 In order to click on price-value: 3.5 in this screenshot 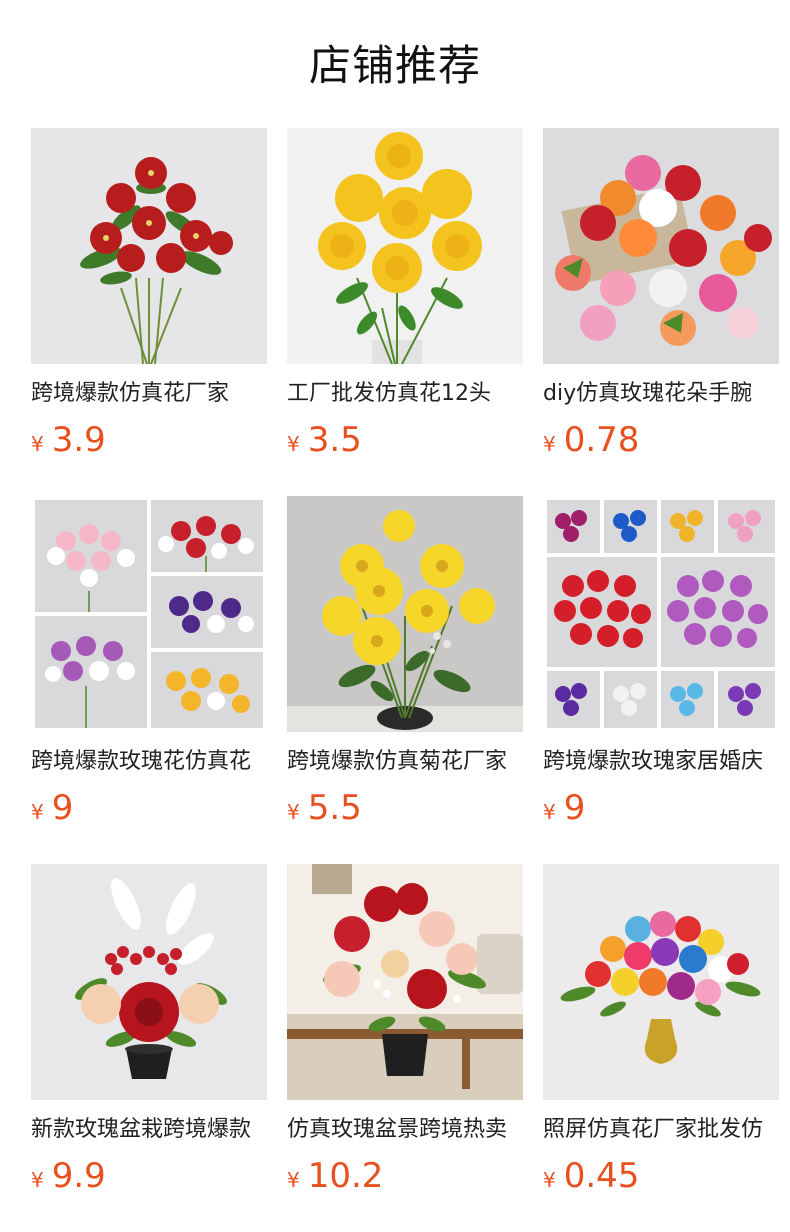, I will do `click(334, 440)`.